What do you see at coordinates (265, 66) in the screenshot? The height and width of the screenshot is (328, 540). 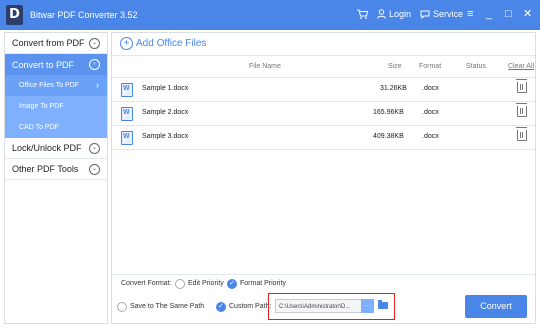 I see `column-file-name: File Name` at bounding box center [265, 66].